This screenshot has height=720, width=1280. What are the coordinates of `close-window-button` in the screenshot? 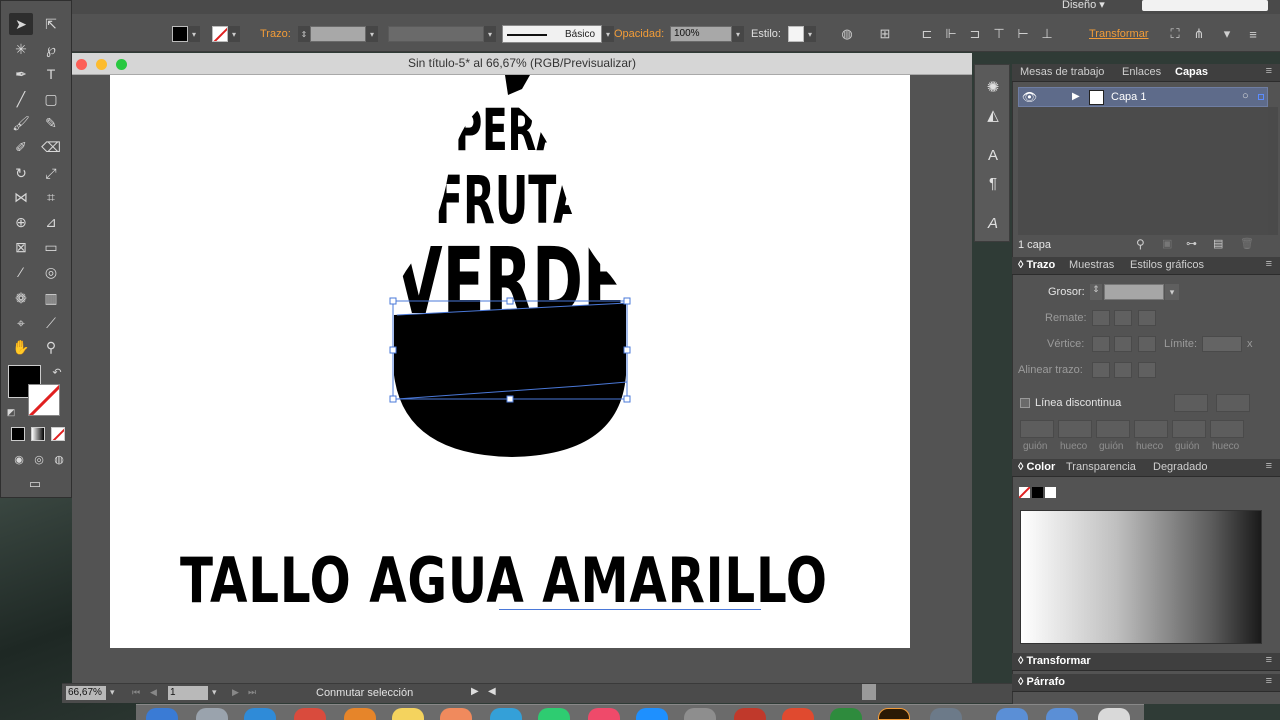 It's located at (81, 64).